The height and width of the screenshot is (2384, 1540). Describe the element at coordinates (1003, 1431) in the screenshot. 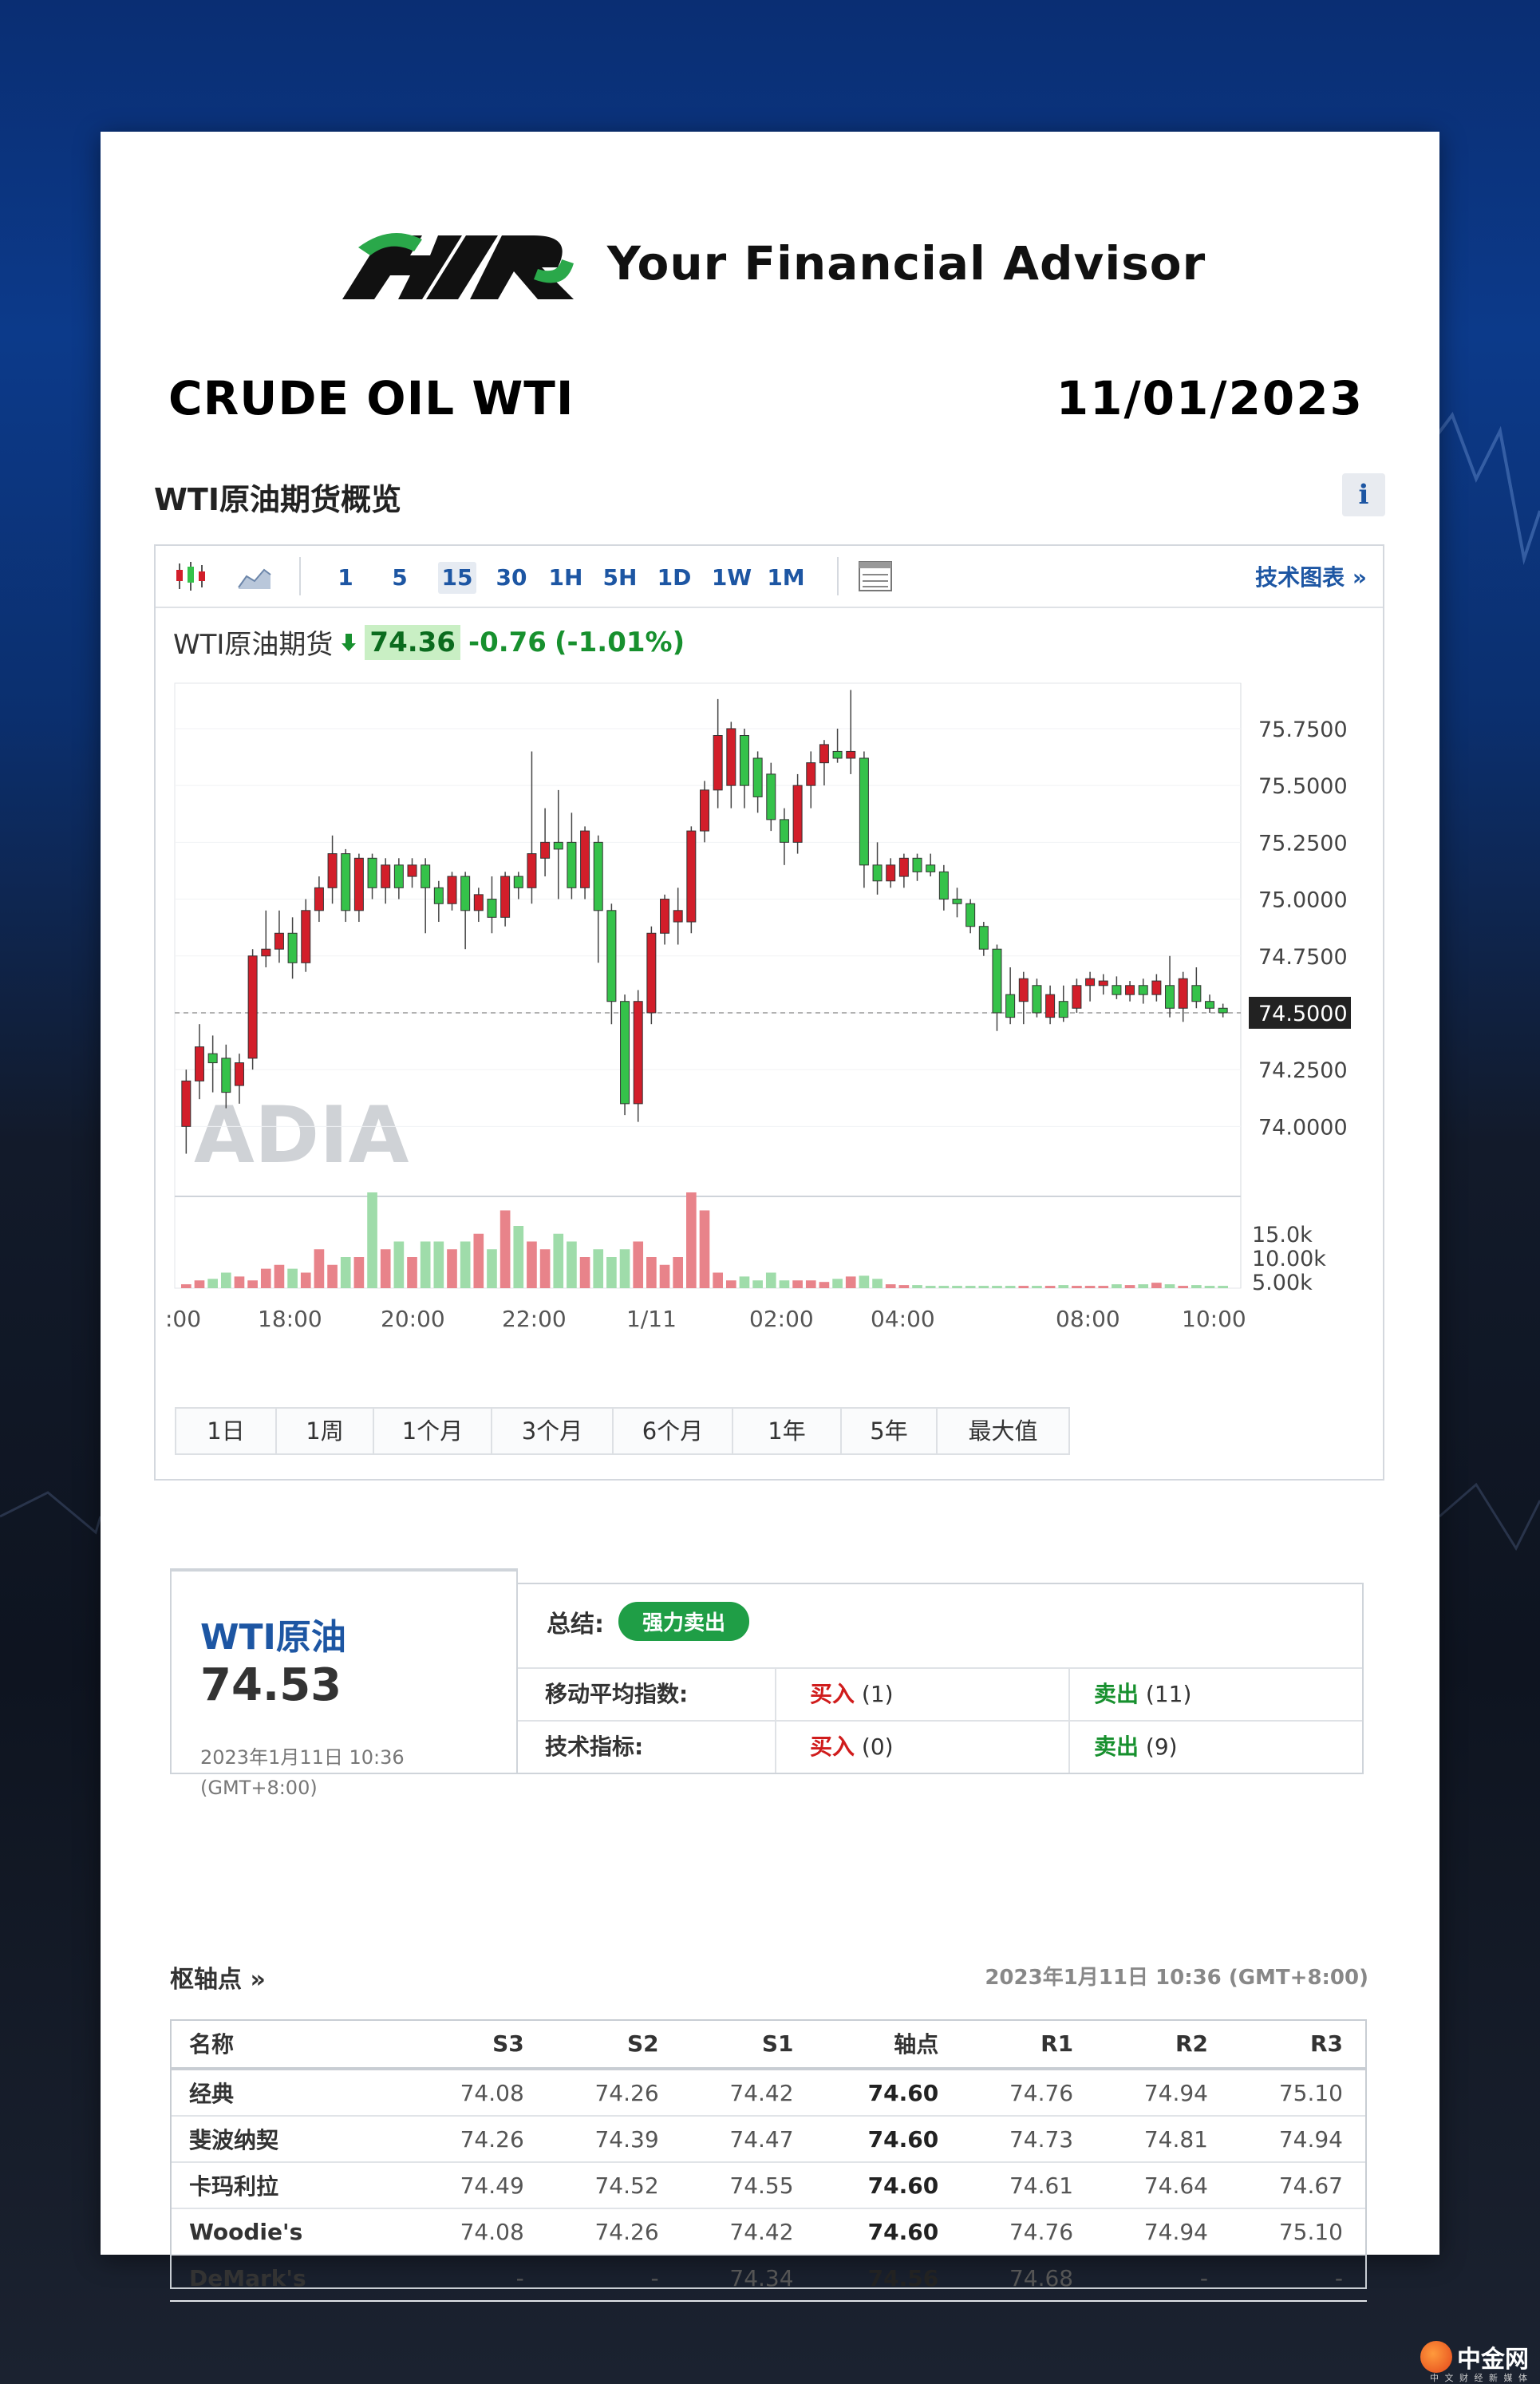

I see `range-button-7: 最大值` at that location.